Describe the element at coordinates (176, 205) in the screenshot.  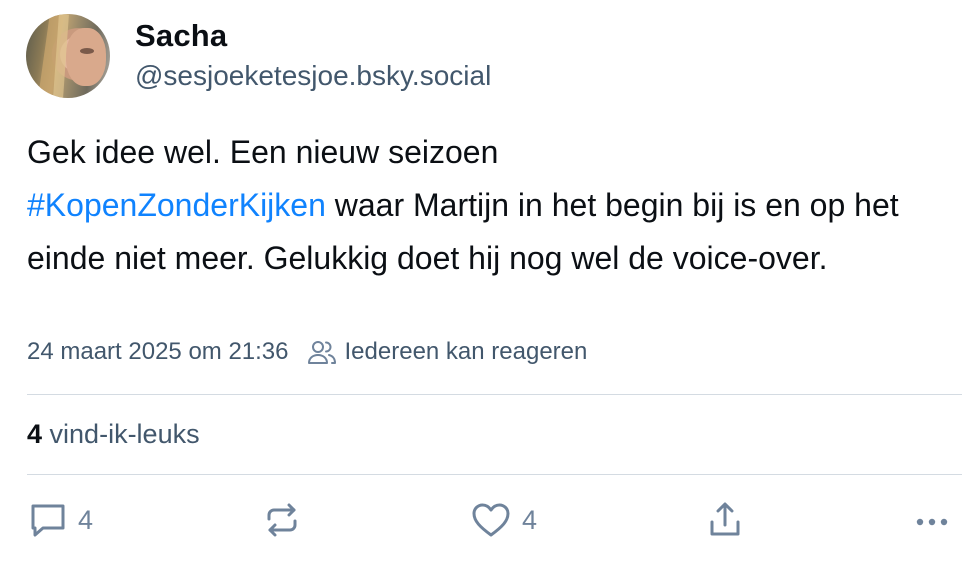
I see `hashtag-link: #KopenZonderKijken` at that location.